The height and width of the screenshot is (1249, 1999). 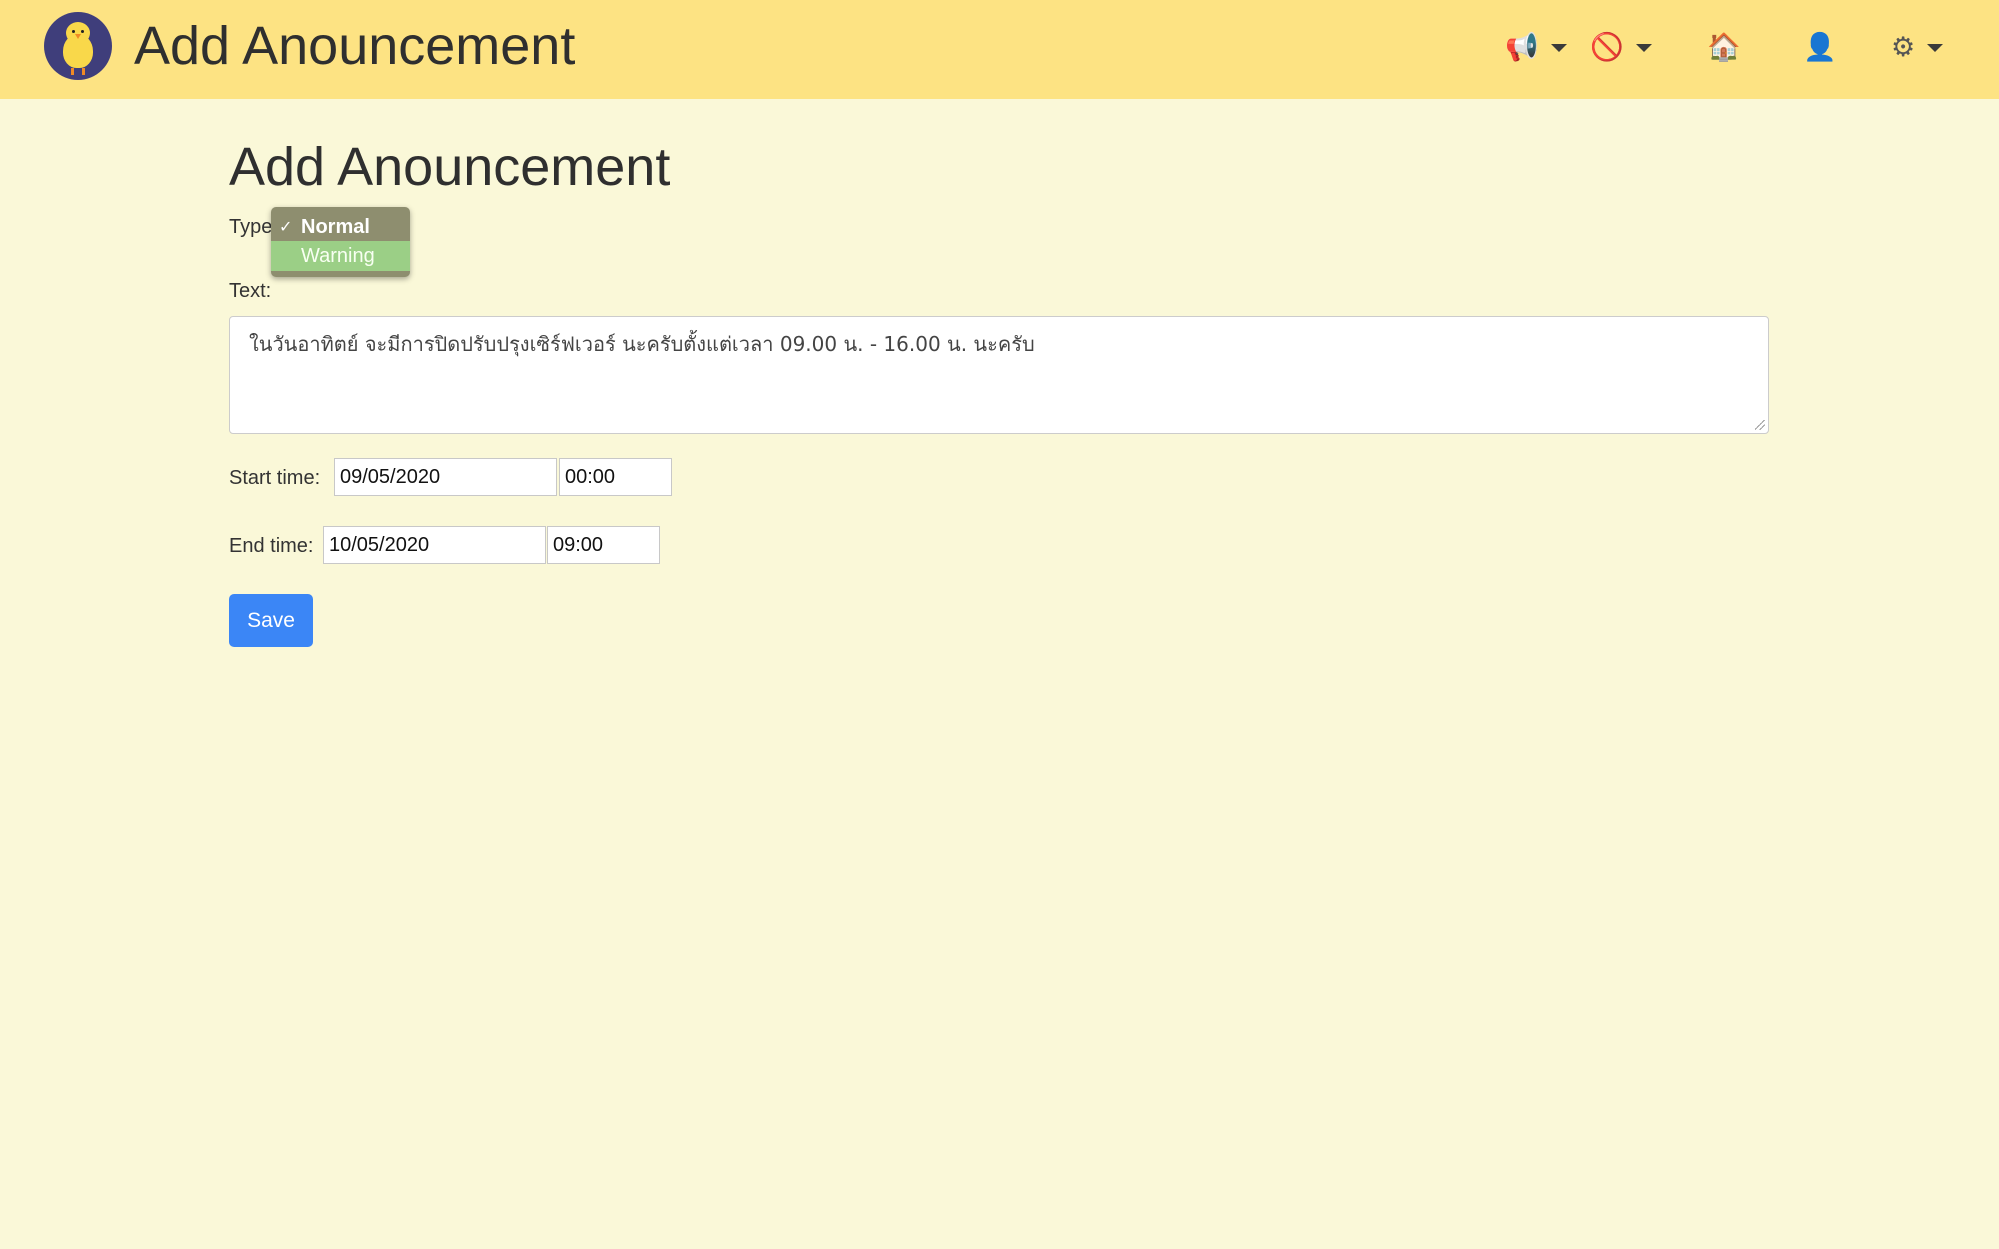 I want to click on checkmark-icon: ✓, so click(x=286, y=226).